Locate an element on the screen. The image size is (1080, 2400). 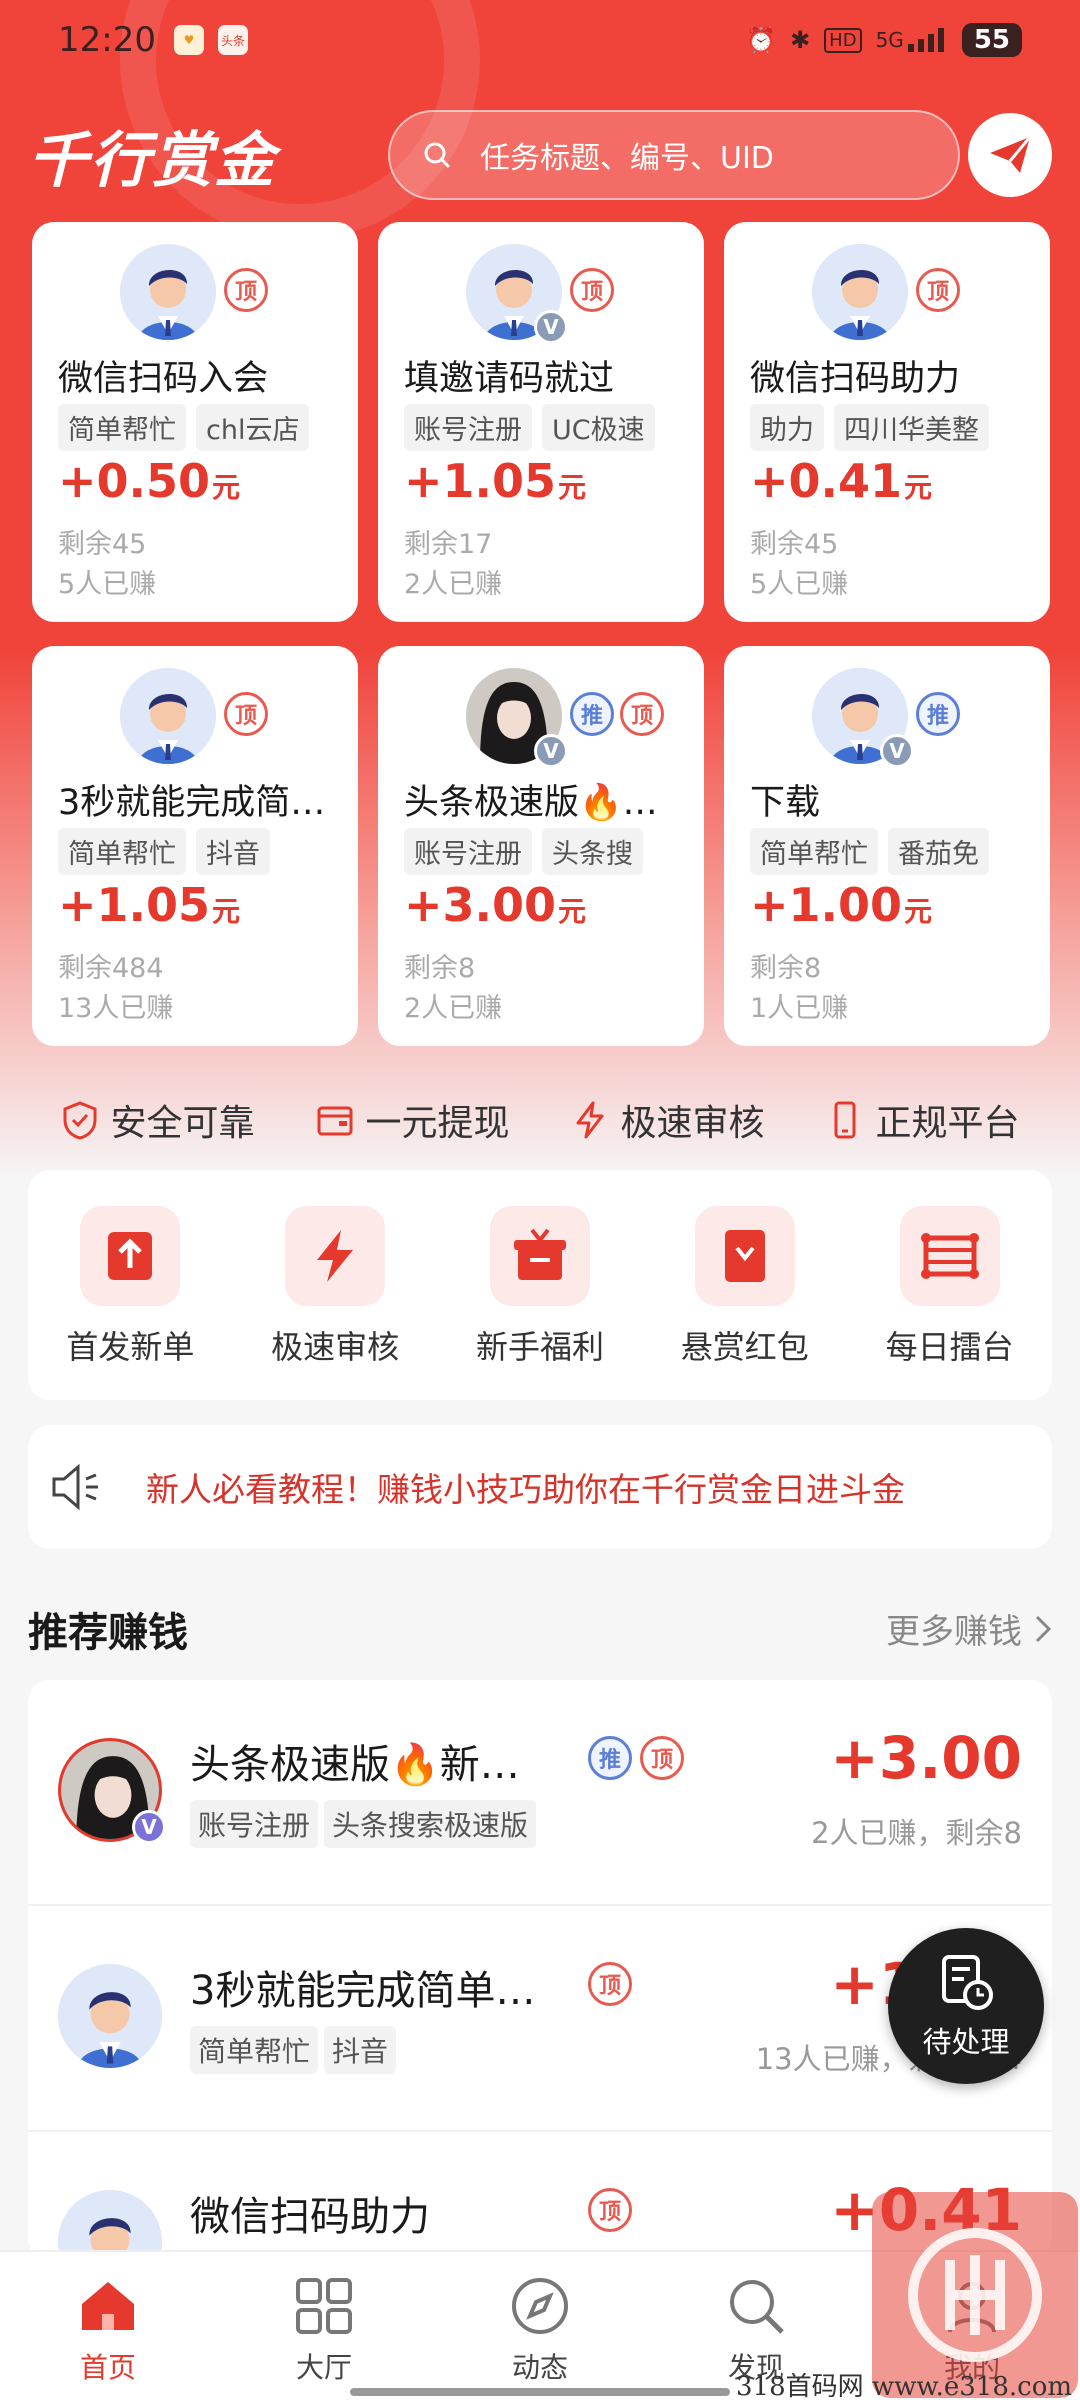
wallet-icon is located at coordinates (335, 1121).